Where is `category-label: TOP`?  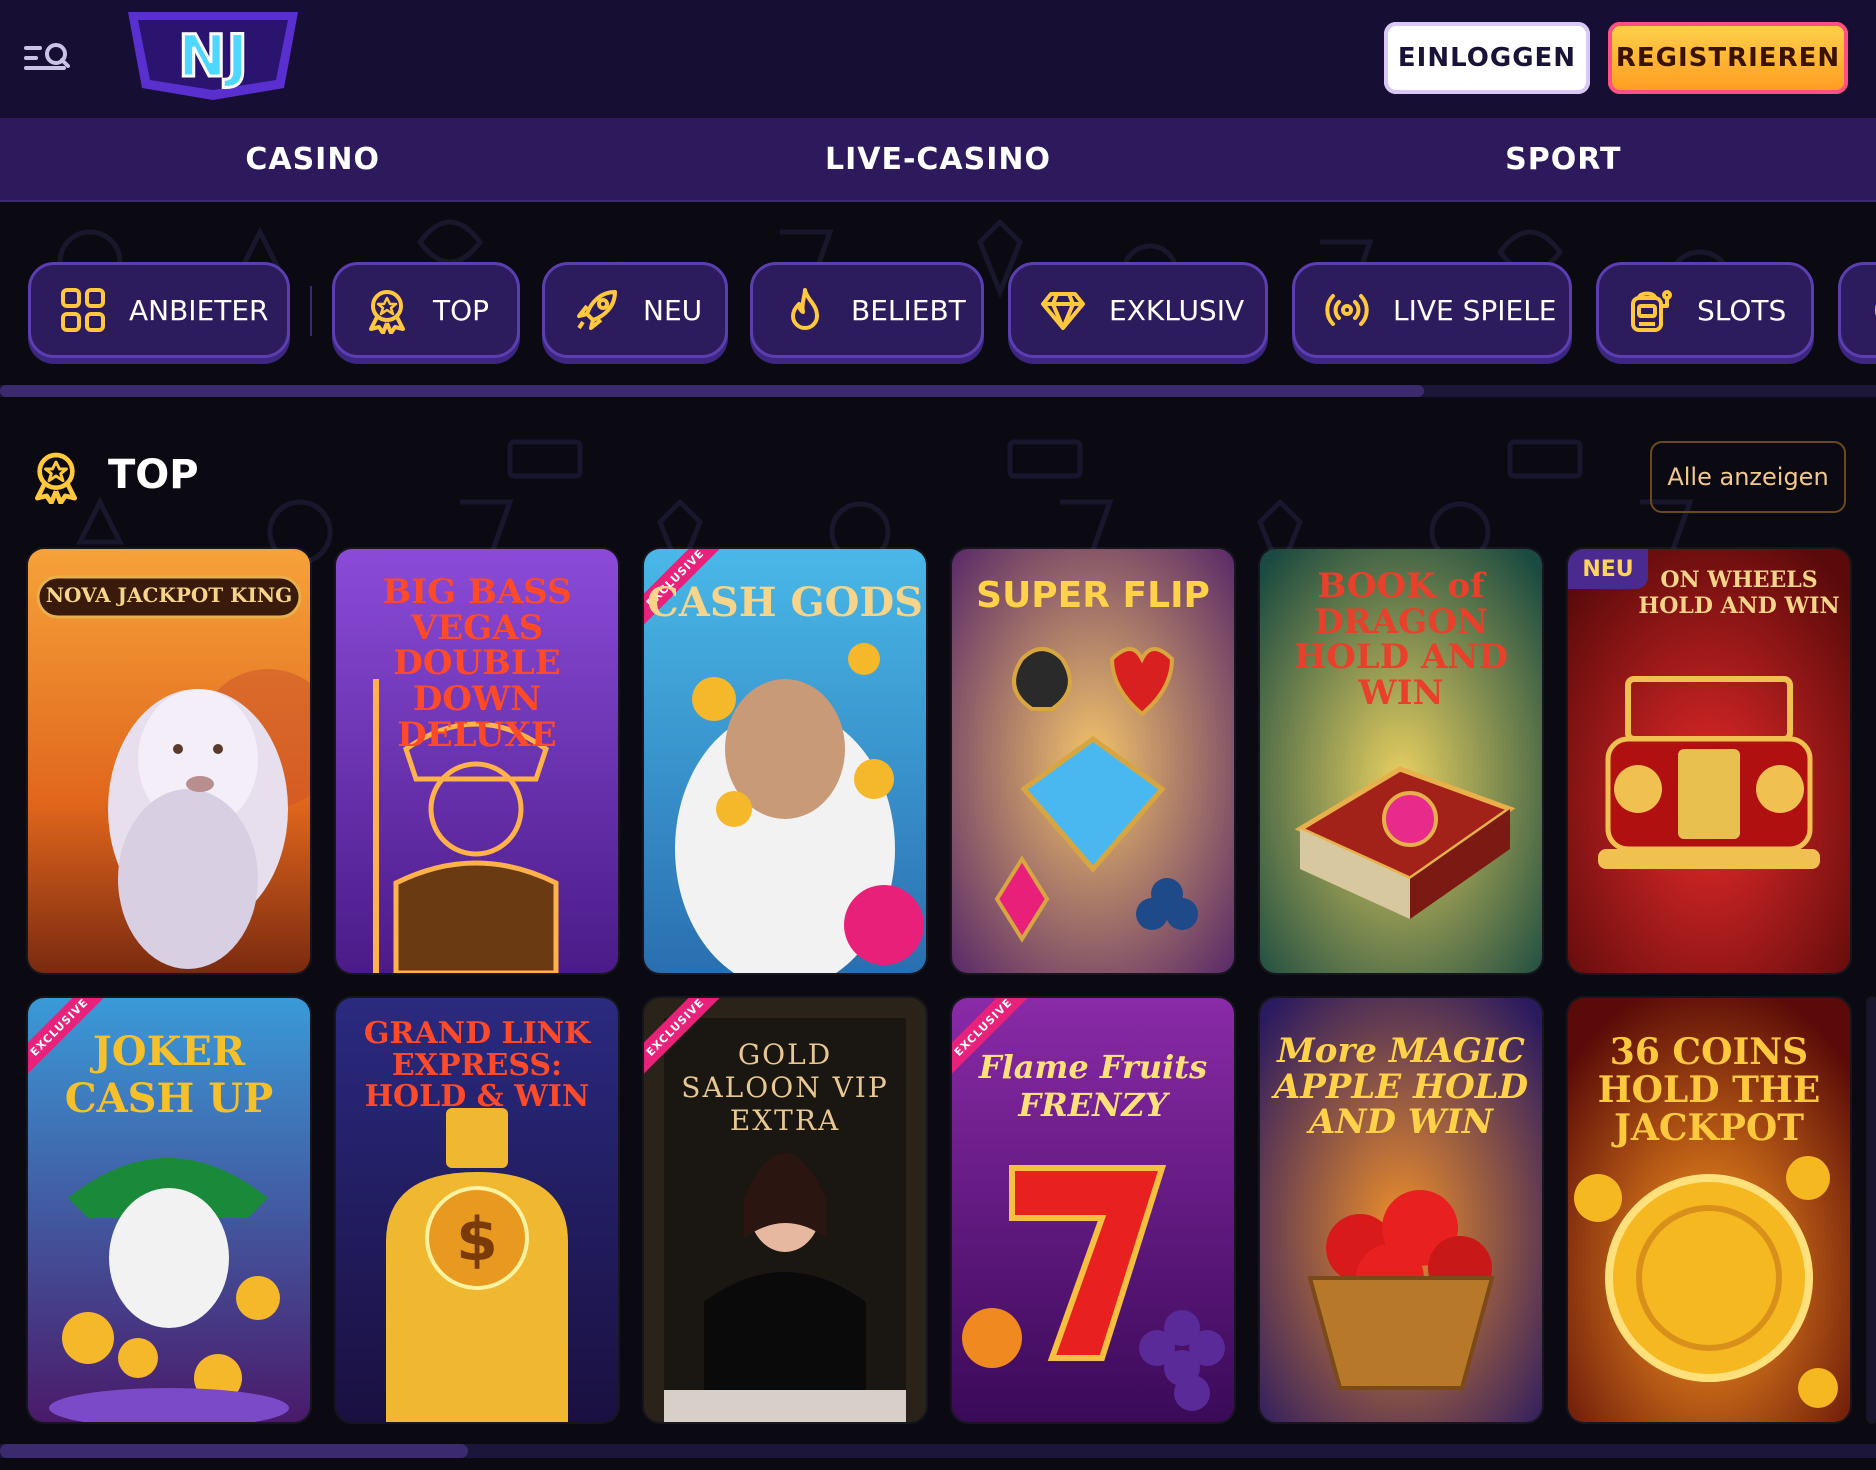
category-label: TOP is located at coordinates (461, 310).